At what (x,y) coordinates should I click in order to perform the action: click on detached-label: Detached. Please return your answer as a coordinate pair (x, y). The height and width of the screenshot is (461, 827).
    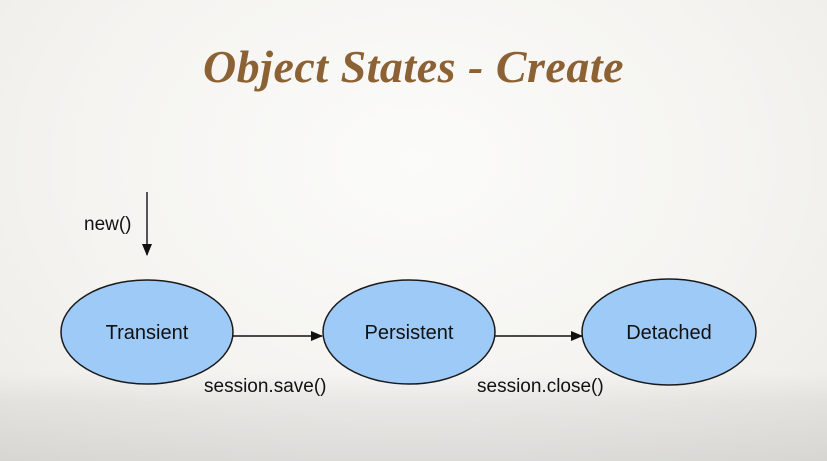
    Looking at the image, I should click on (669, 333).